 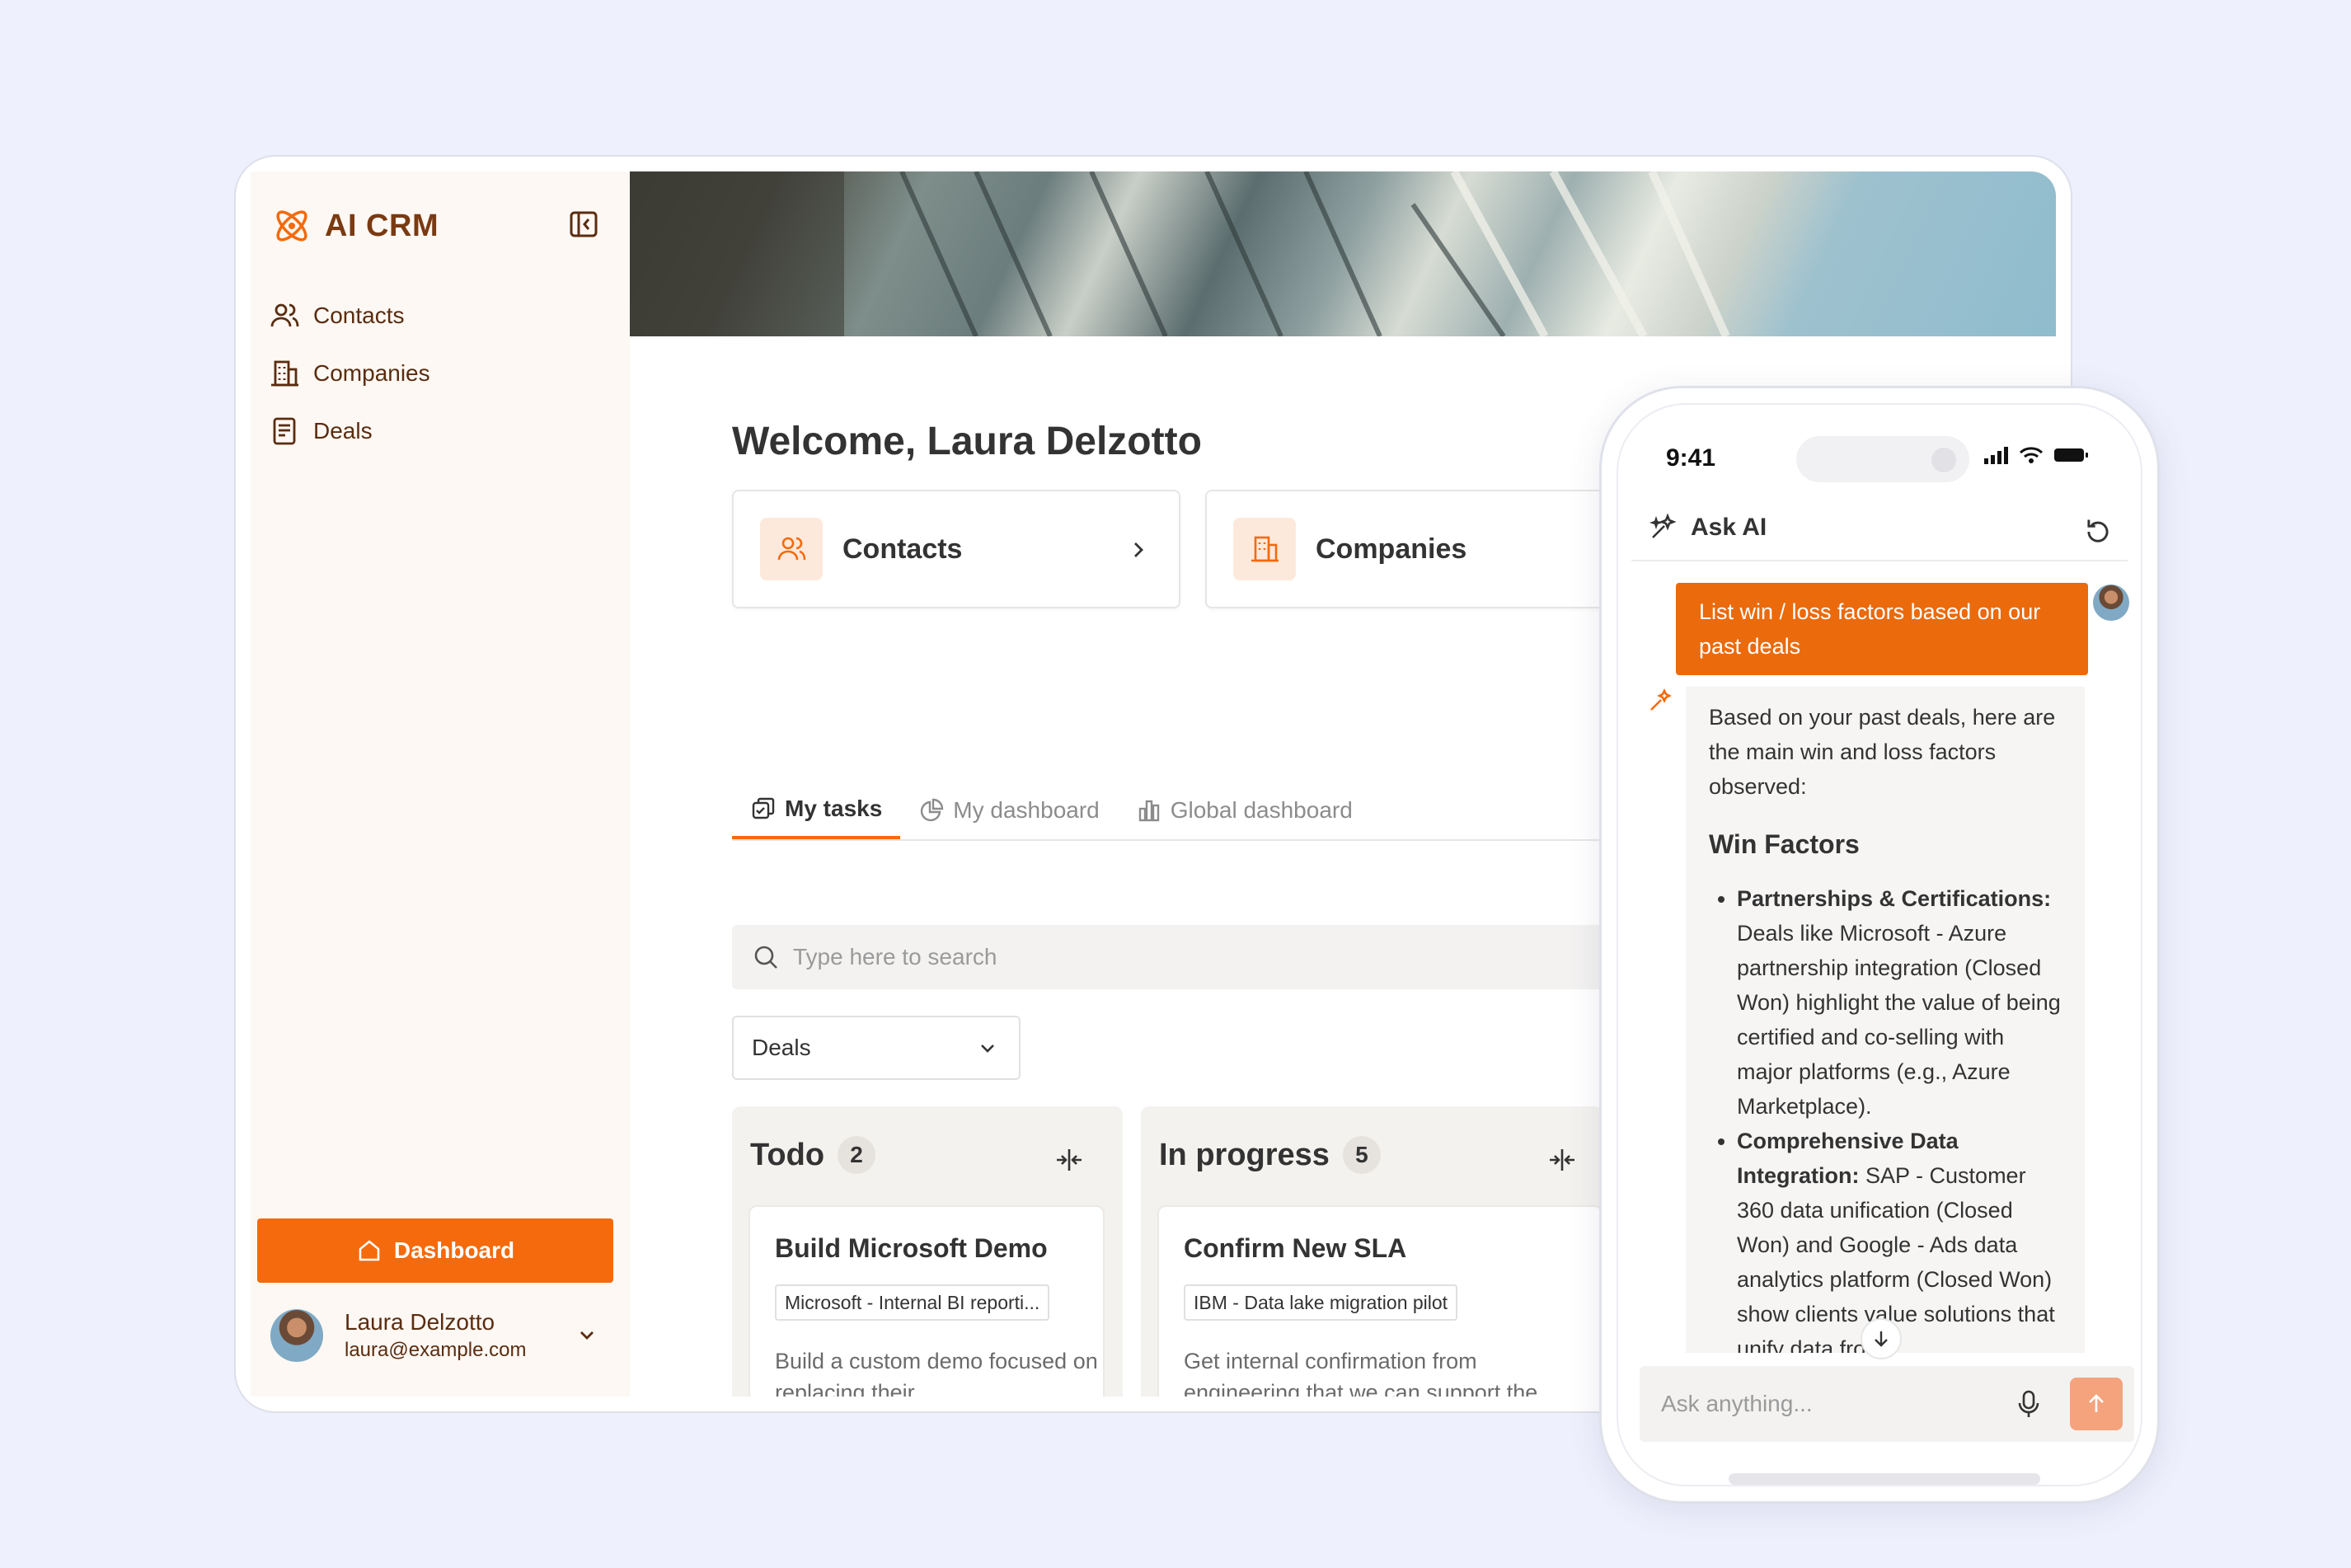 I want to click on status-time: 9:41, so click(x=1691, y=458).